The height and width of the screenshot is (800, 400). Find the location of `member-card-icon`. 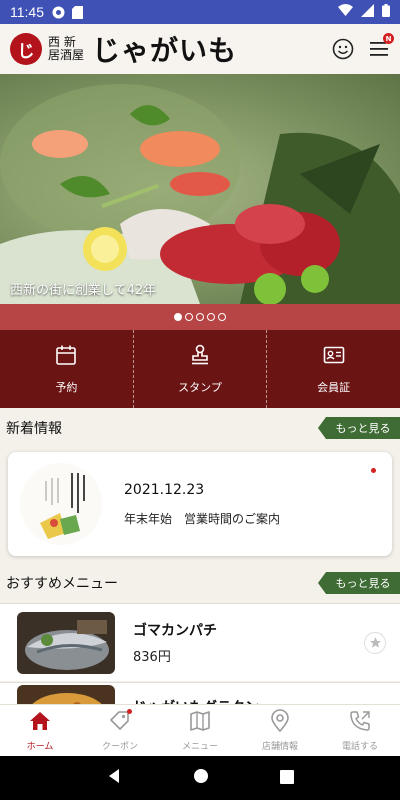

member-card-icon is located at coordinates (334, 356).